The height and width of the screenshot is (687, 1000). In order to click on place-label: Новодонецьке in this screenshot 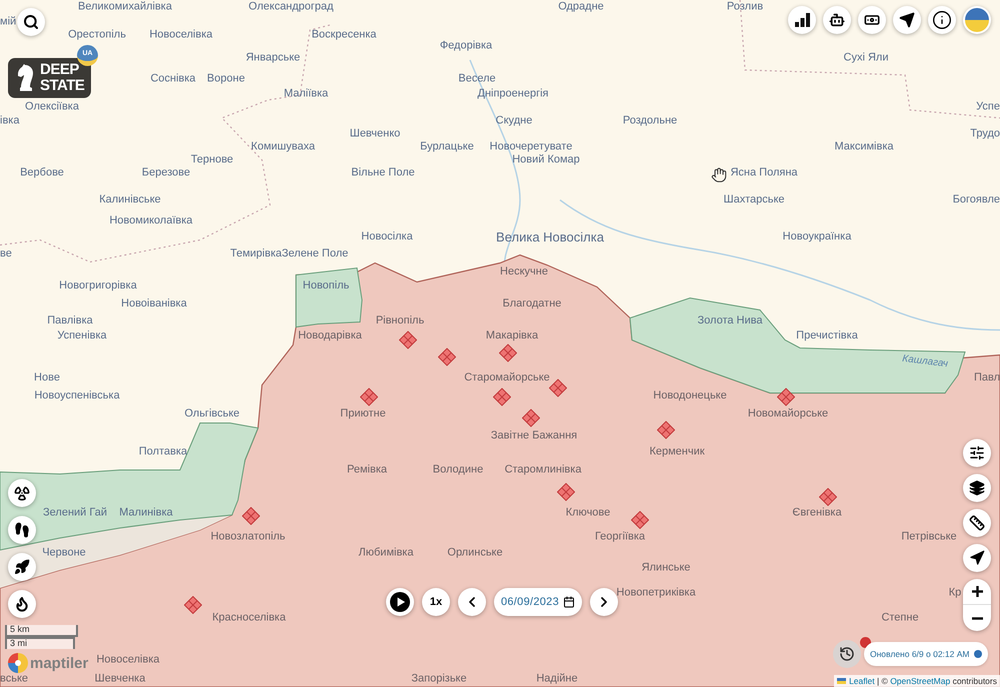, I will do `click(690, 396)`.